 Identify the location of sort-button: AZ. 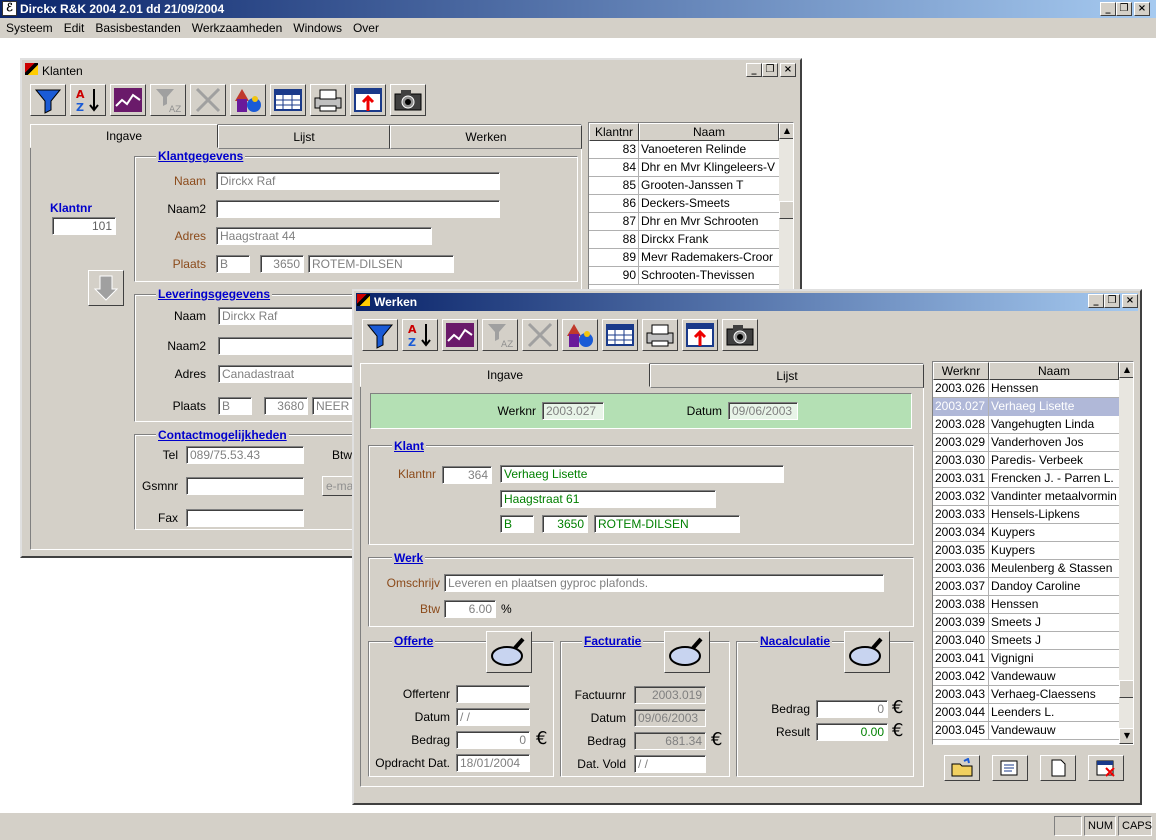
(88, 100).